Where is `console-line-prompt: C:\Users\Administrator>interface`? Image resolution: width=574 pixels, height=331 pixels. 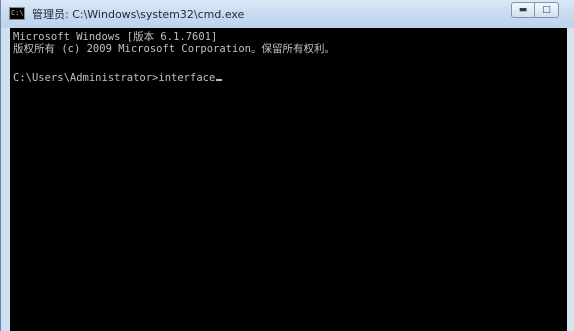
console-line-prompt: C:\Users\Administrator>interface is located at coordinates (118, 78).